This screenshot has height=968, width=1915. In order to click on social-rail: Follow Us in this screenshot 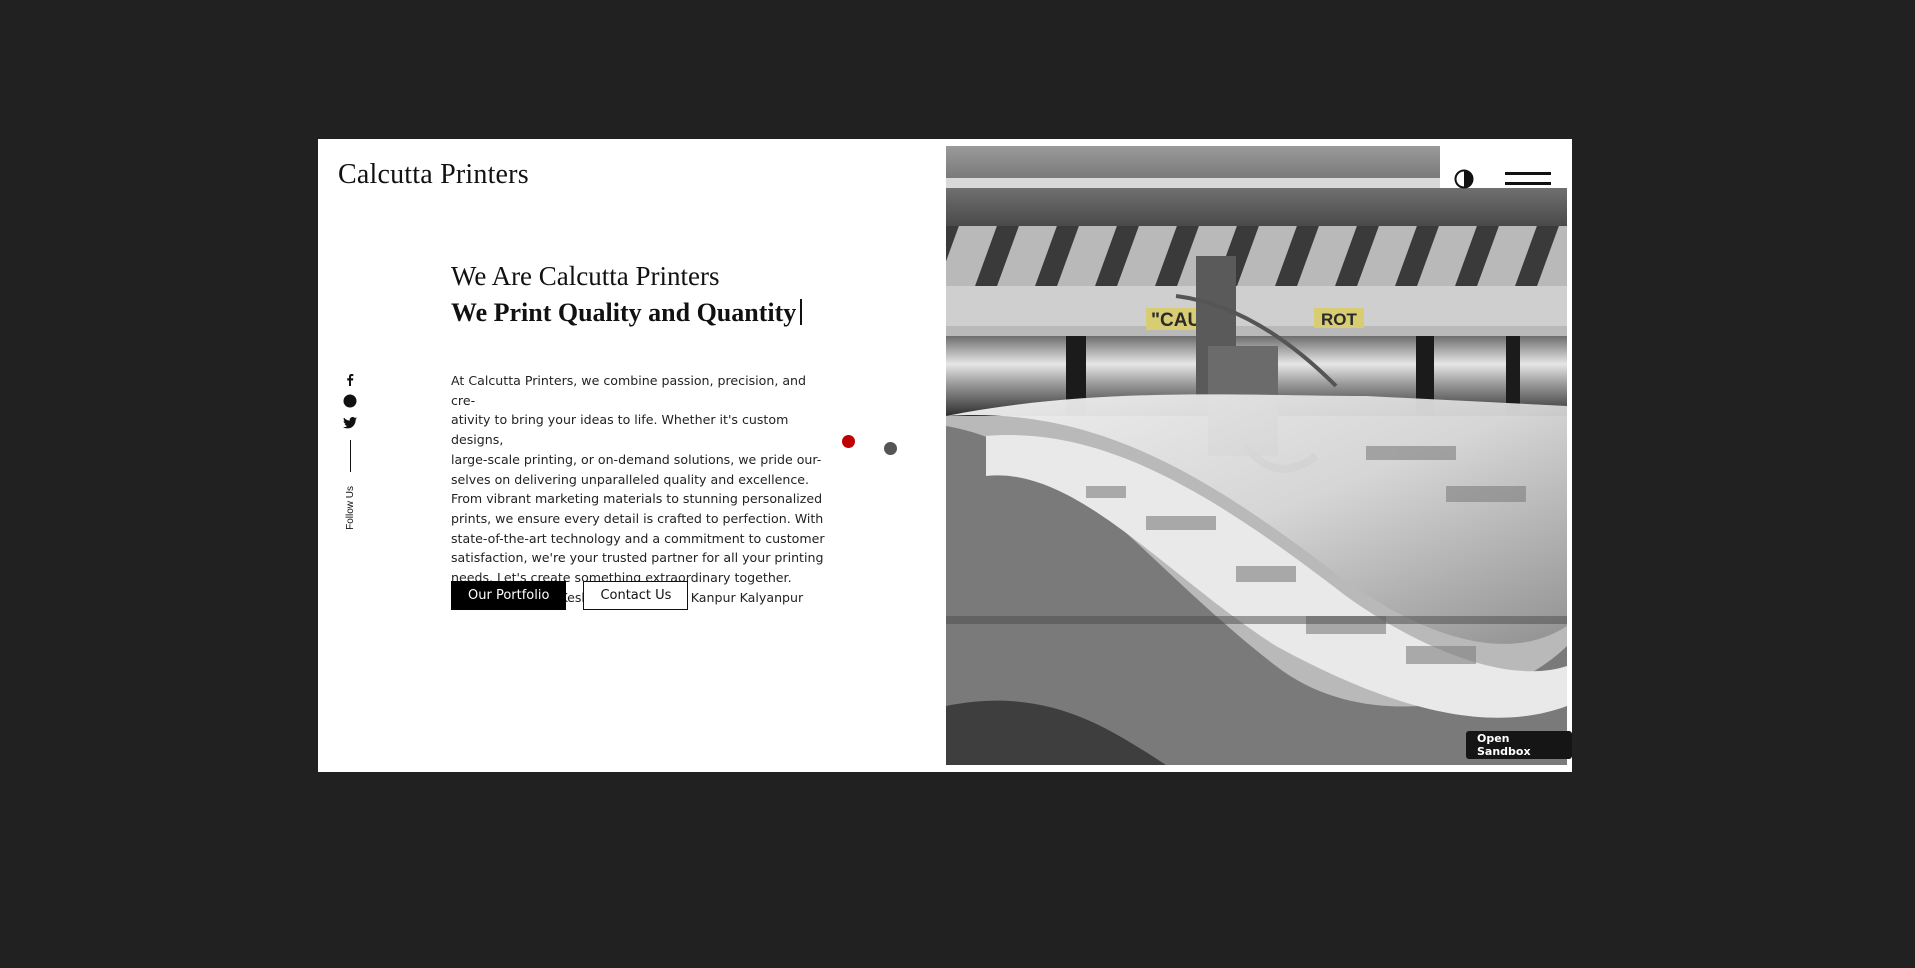, I will do `click(350, 451)`.